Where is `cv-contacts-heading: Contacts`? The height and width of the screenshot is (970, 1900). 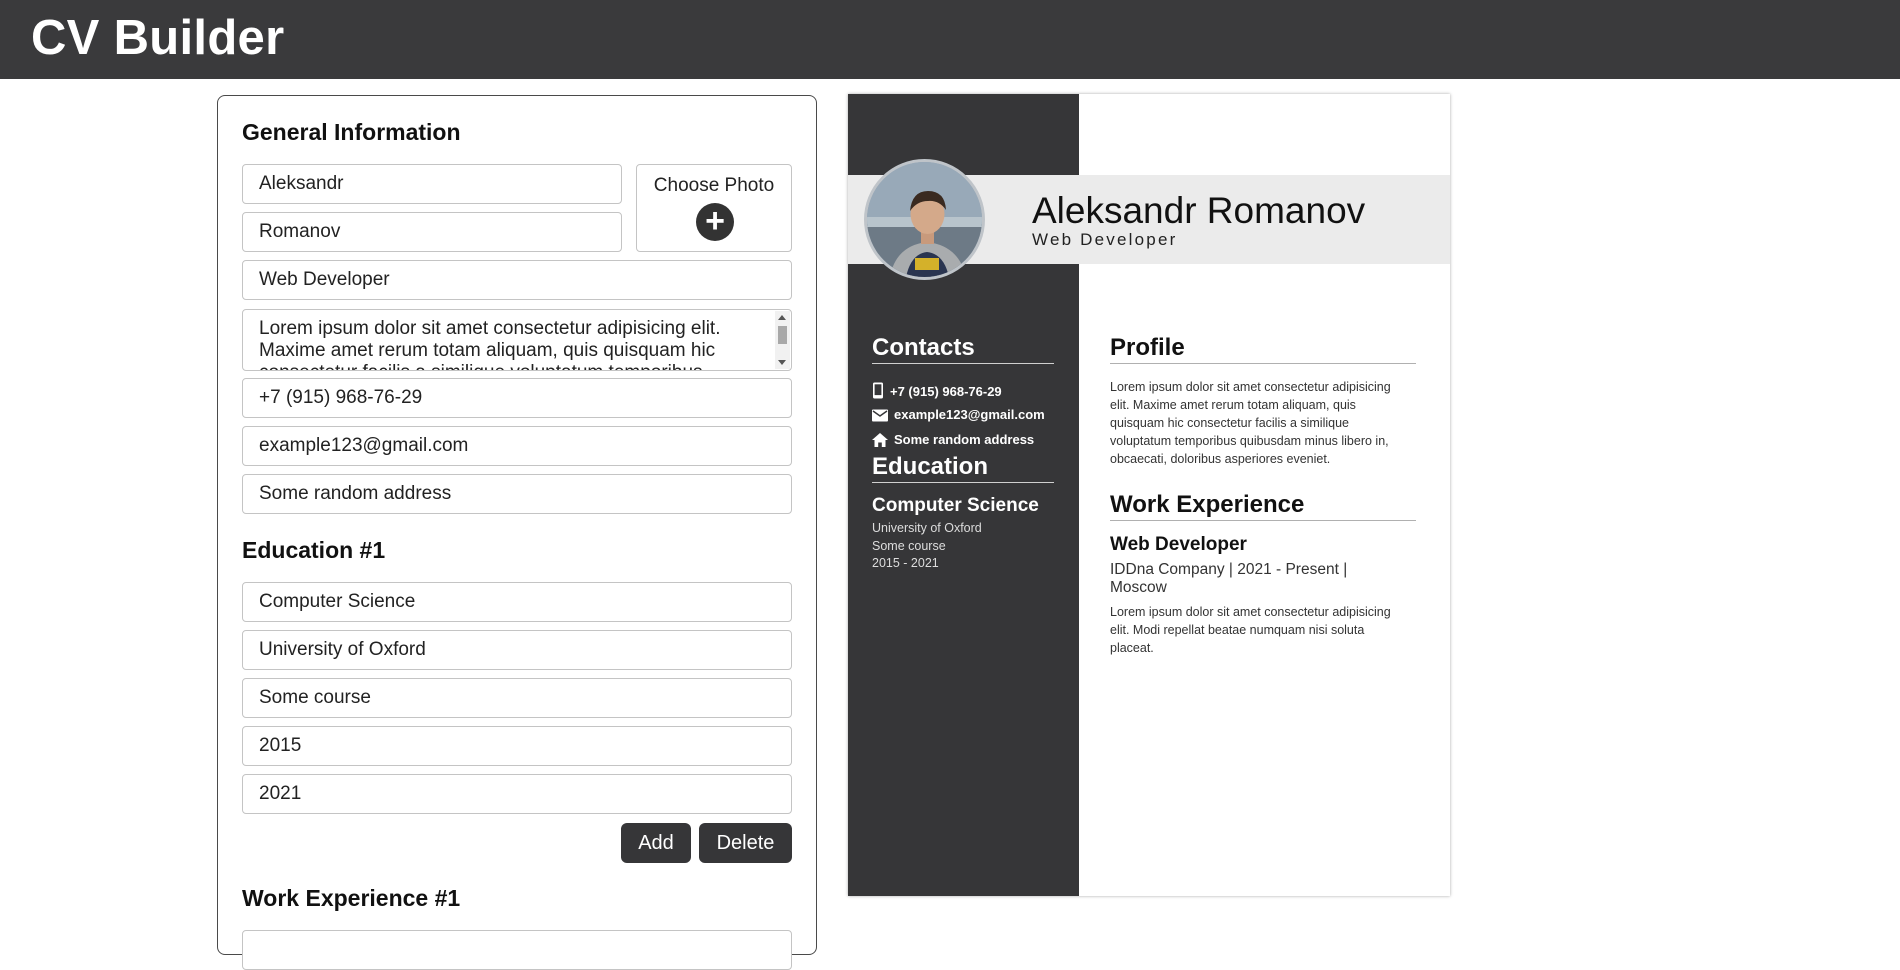
cv-contacts-heading: Contacts is located at coordinates (963, 349).